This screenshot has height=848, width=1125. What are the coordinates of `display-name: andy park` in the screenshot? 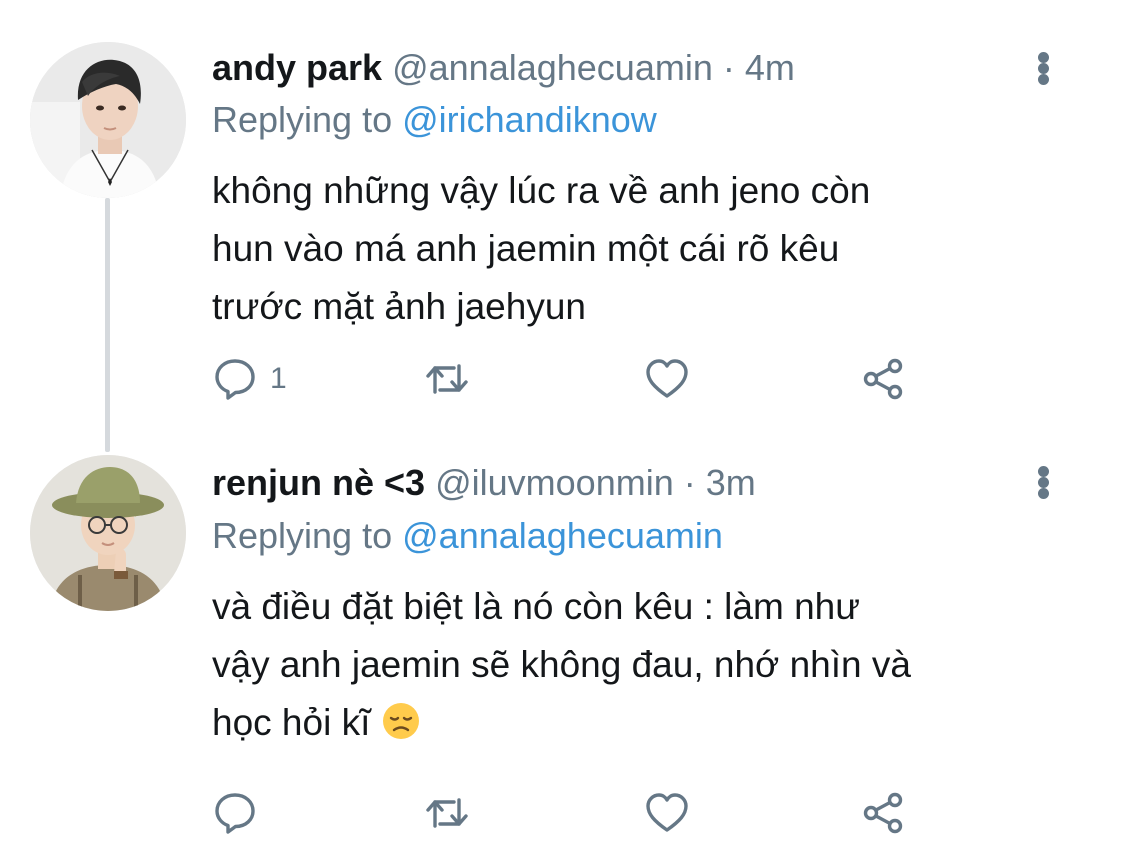 It's located at (297, 67).